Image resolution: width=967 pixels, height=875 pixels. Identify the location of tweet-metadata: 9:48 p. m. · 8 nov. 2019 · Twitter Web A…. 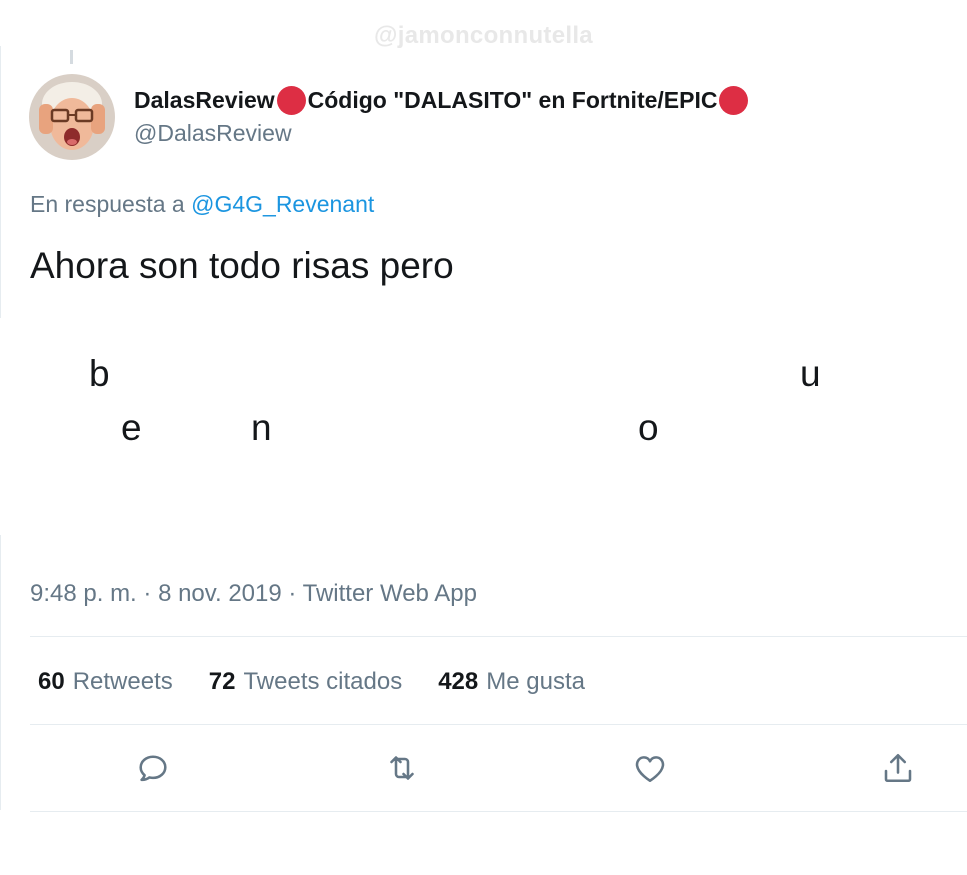
(253, 594).